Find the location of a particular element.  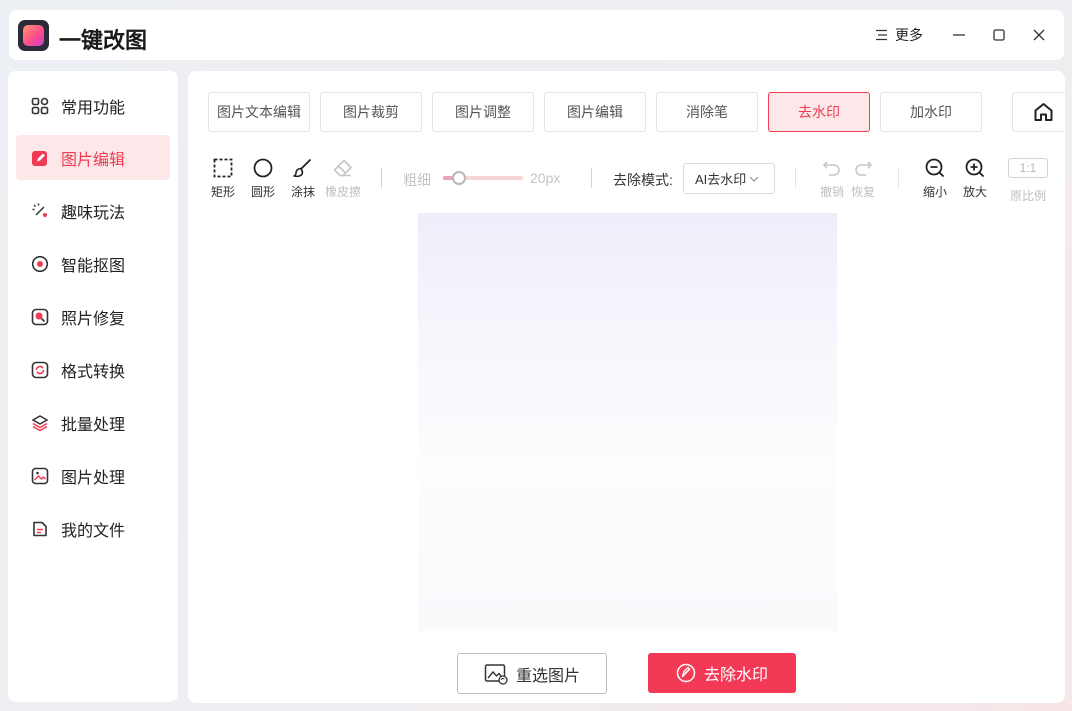

tab-bar: 图片文本编辑 图片裁剪 图片调整 图片编辑 消除笔 去水印 加水印 is located at coordinates (636, 112).